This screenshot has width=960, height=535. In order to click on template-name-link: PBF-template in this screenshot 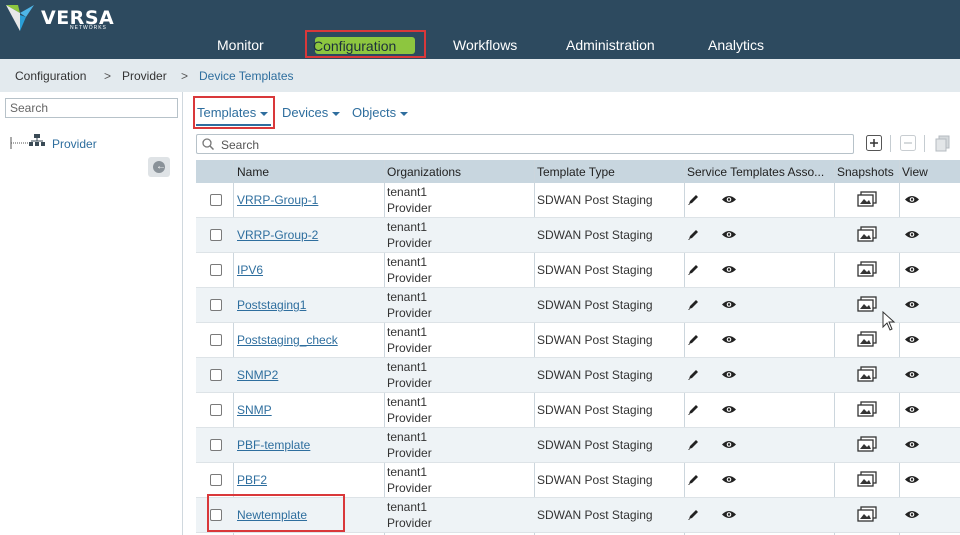, I will do `click(273, 445)`.